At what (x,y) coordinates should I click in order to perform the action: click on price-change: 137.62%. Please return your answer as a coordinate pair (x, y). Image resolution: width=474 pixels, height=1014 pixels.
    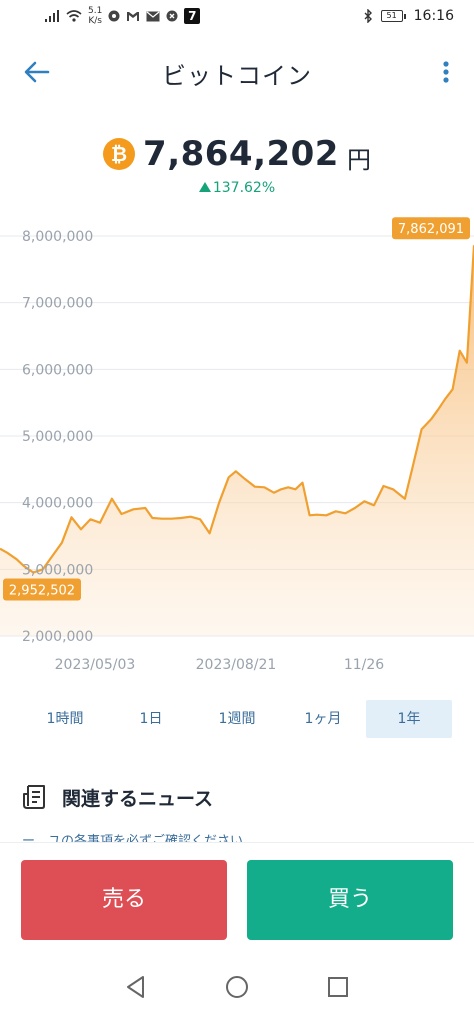
    Looking at the image, I should click on (237, 188).